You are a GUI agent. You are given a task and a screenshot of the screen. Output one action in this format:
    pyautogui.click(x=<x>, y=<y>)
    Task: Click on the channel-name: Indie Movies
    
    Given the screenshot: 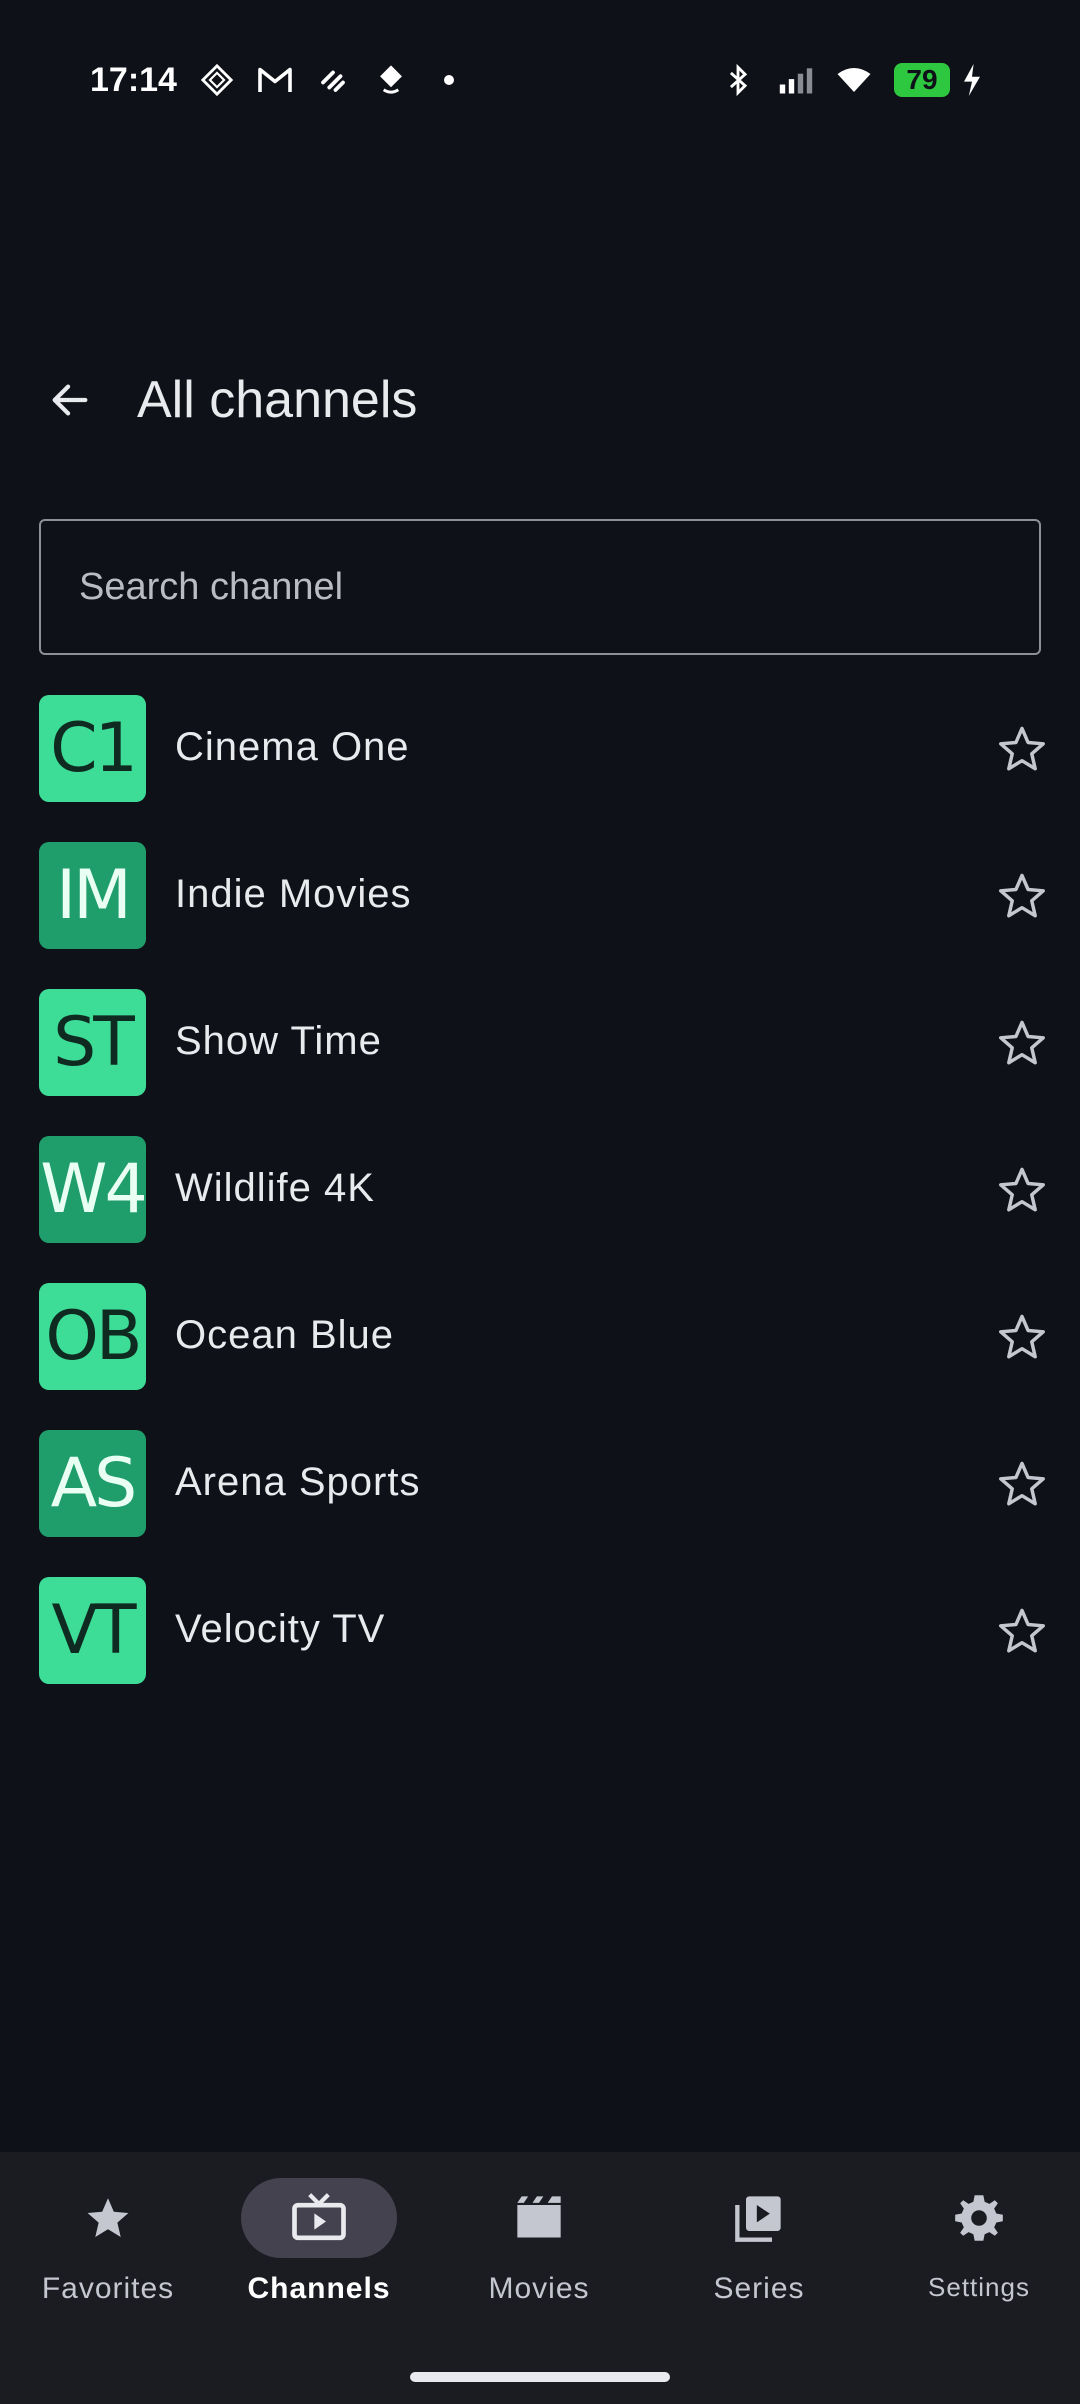 What is the action you would take?
    pyautogui.click(x=293, y=894)
    